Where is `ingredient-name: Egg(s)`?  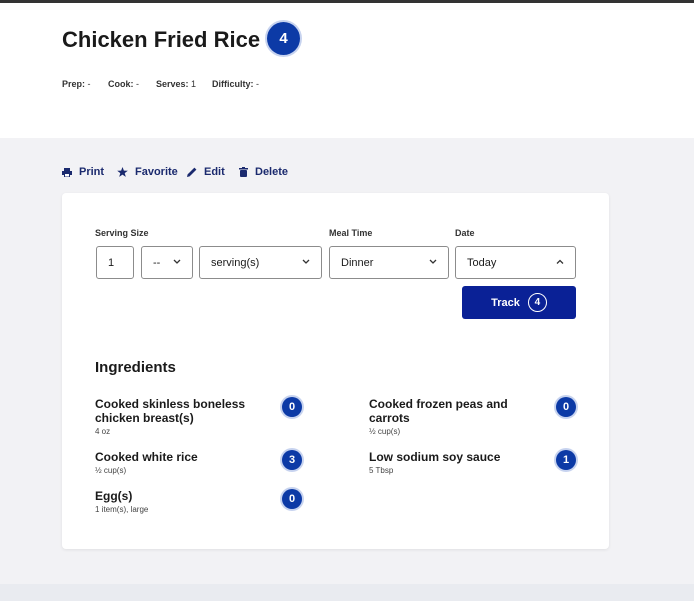 ingredient-name: Egg(s) is located at coordinates (114, 496).